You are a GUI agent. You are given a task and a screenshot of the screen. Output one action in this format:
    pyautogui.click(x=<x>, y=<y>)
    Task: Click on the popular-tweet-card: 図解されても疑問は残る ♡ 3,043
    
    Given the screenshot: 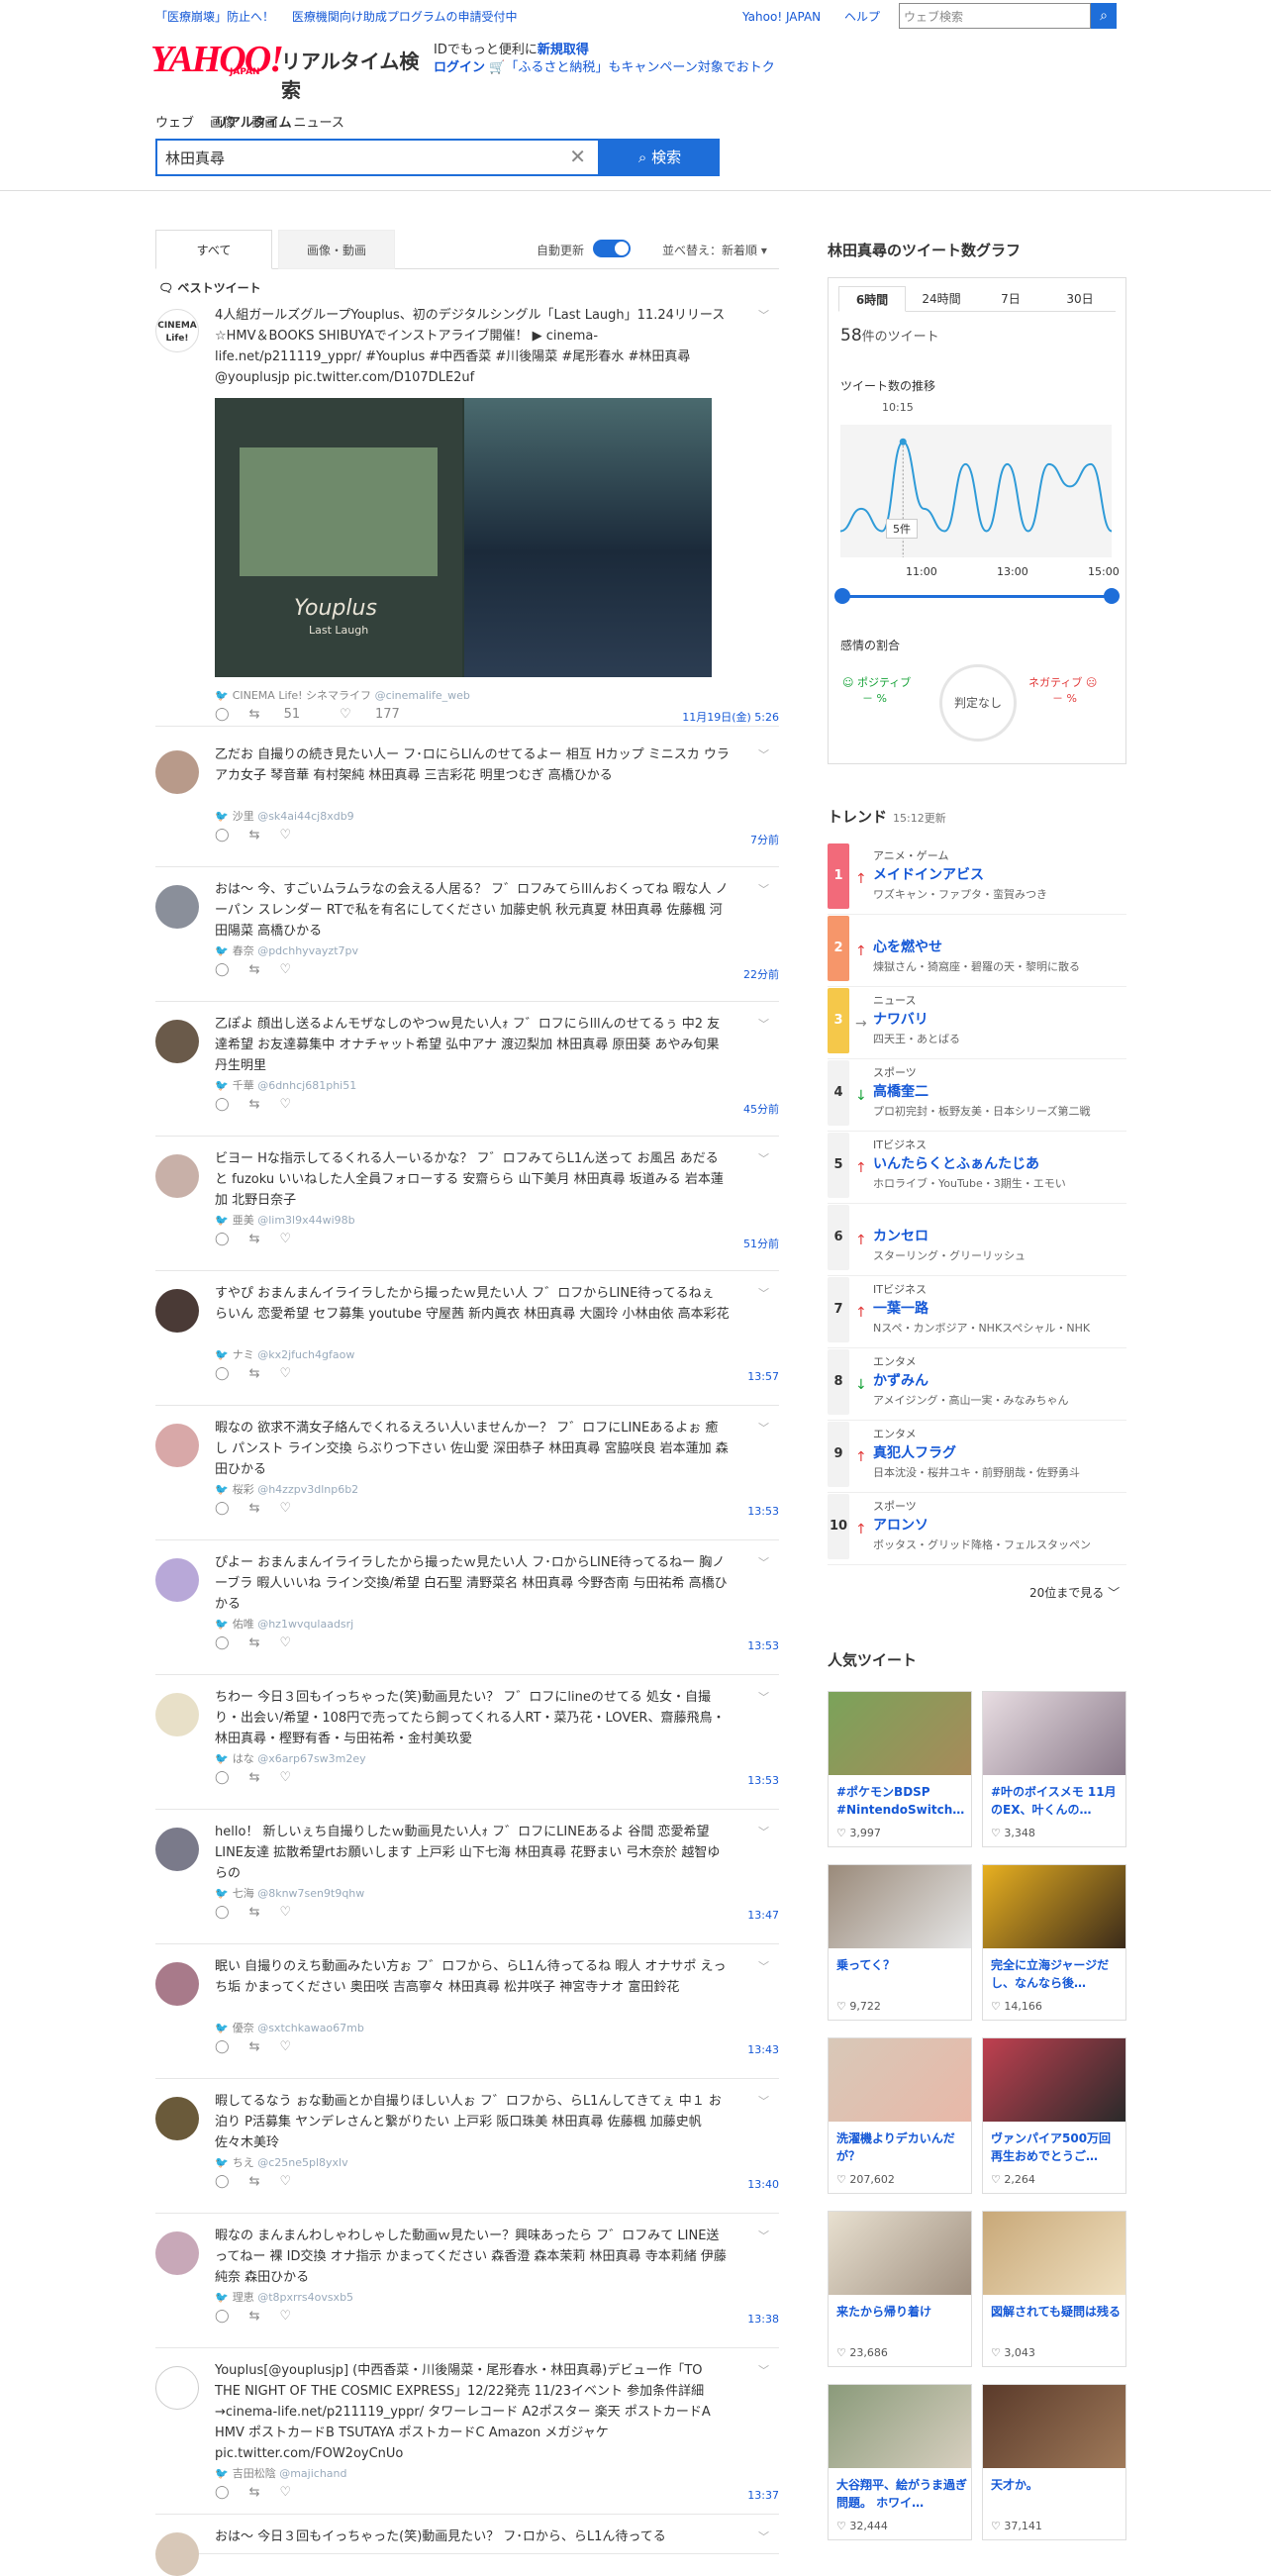 What is the action you would take?
    pyautogui.click(x=1054, y=2289)
    